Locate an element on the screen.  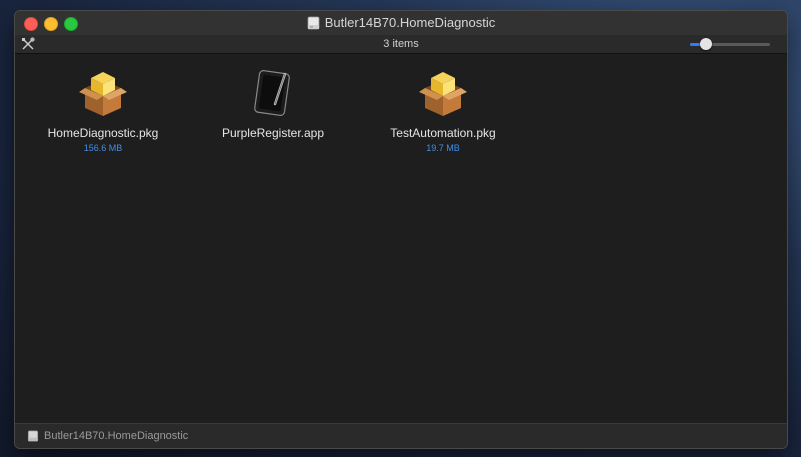
file-item-purpleregister: PurpleRegister.app is located at coordinates (273, 104).